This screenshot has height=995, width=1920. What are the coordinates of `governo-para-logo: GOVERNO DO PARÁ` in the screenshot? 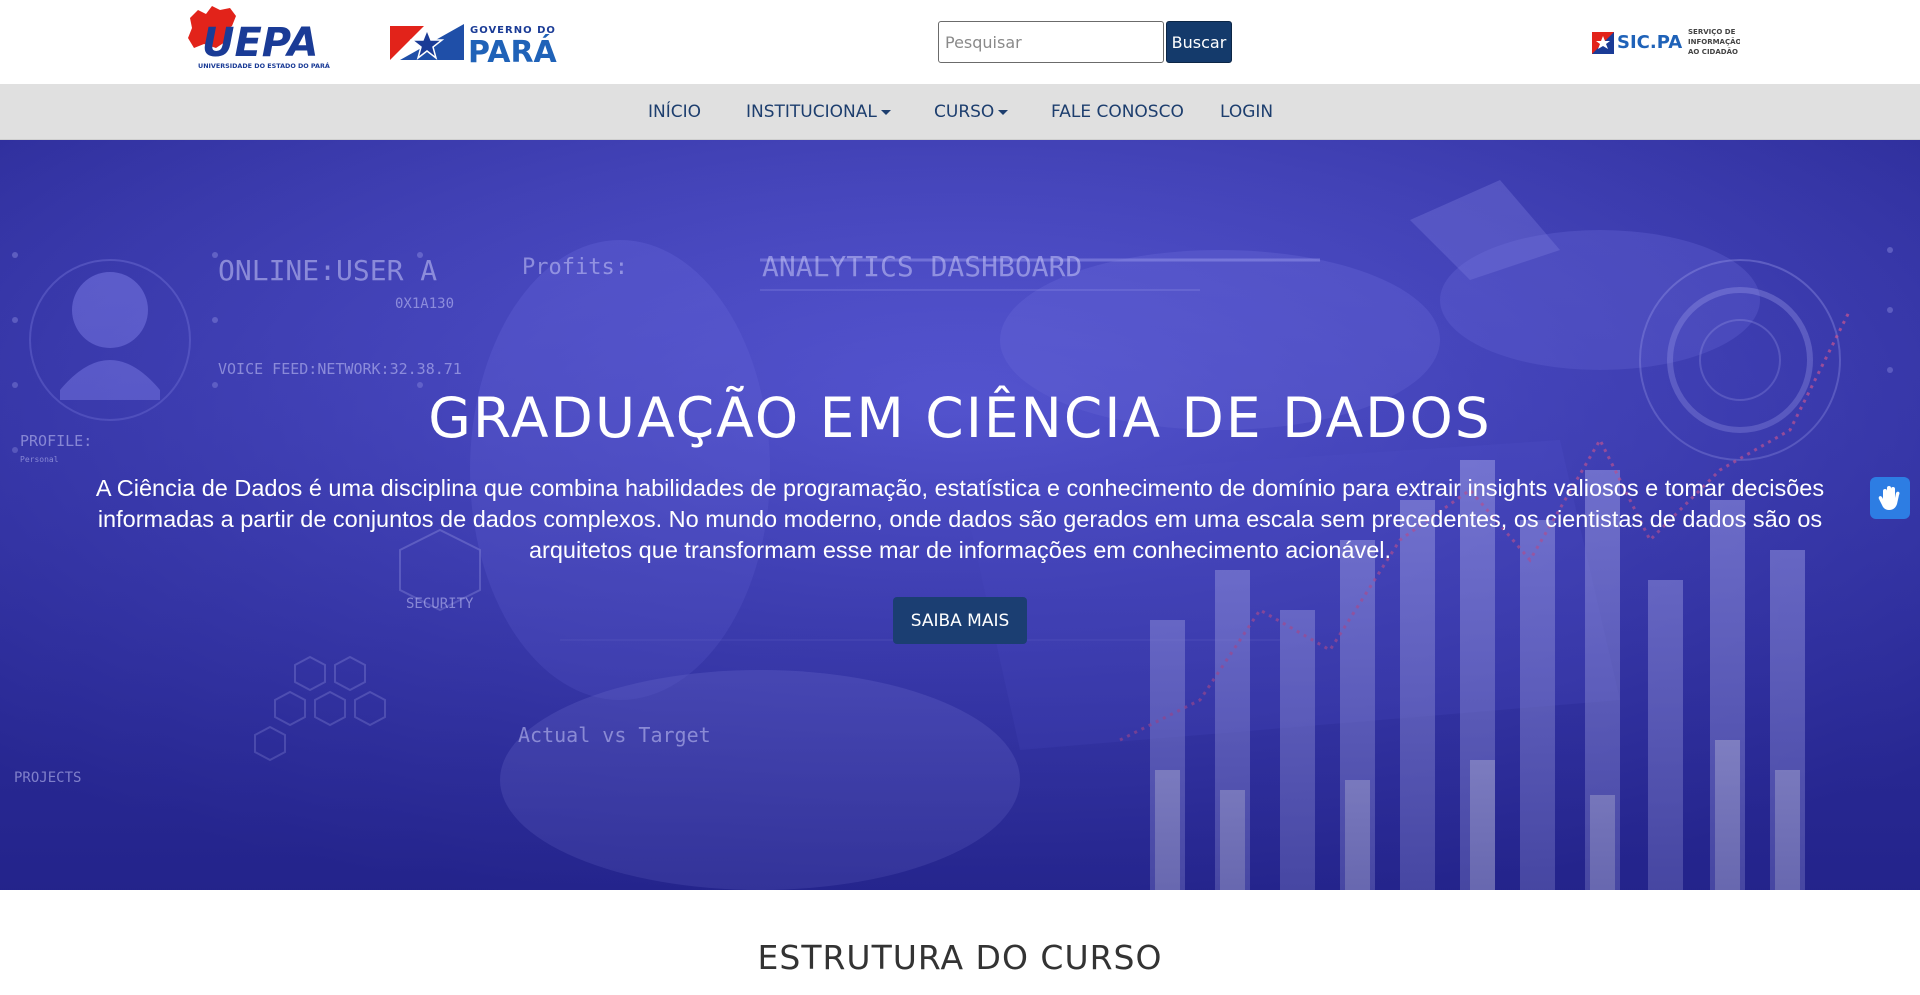 It's located at (475, 42).